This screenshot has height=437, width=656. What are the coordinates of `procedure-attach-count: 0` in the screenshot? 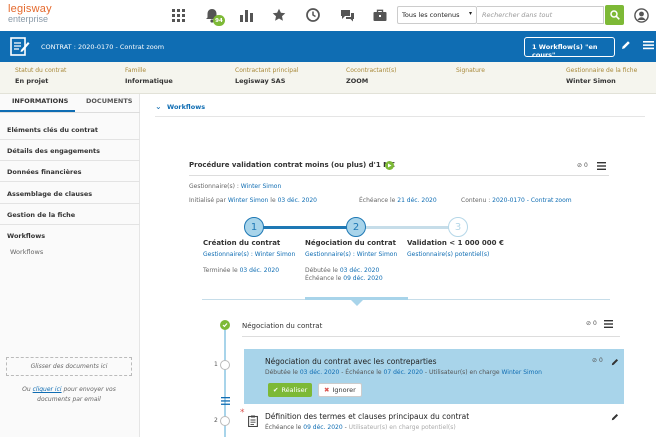 It's located at (585, 165).